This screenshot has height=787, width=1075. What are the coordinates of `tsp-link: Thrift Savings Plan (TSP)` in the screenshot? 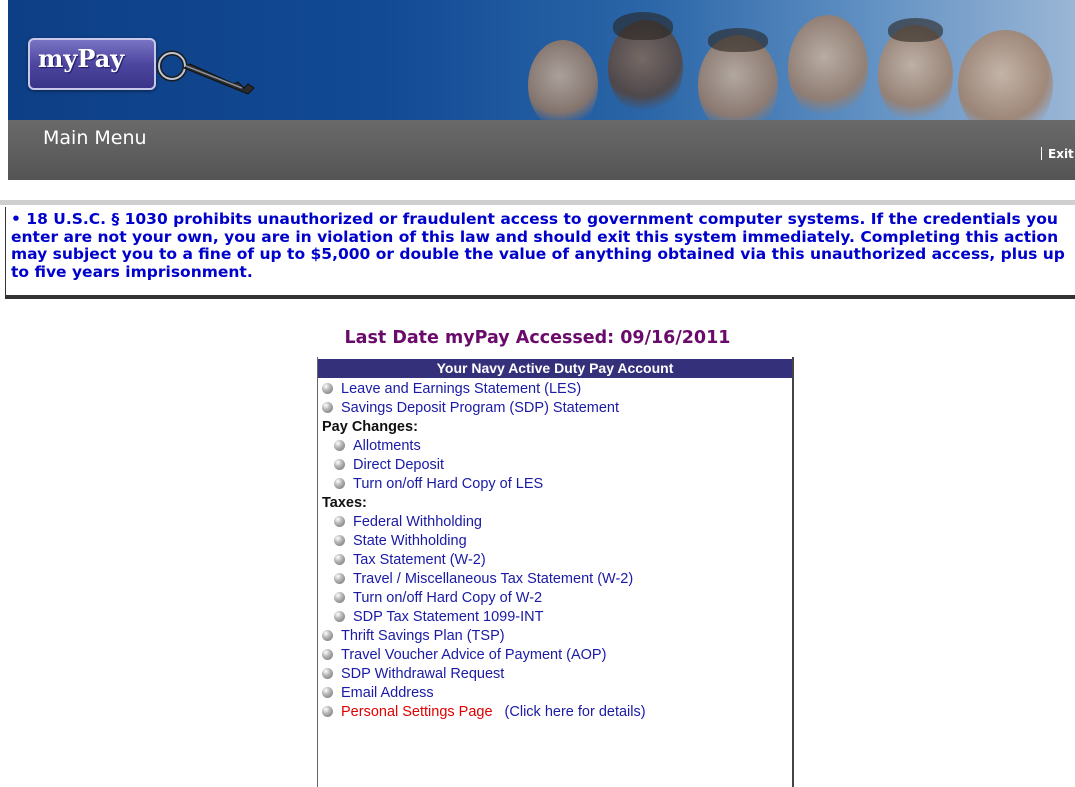 It's located at (423, 636).